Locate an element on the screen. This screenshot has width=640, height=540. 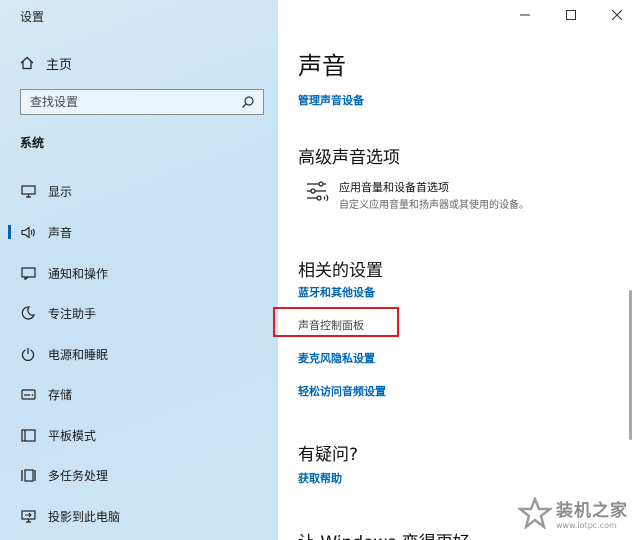
monitor-icon is located at coordinates (28, 191).